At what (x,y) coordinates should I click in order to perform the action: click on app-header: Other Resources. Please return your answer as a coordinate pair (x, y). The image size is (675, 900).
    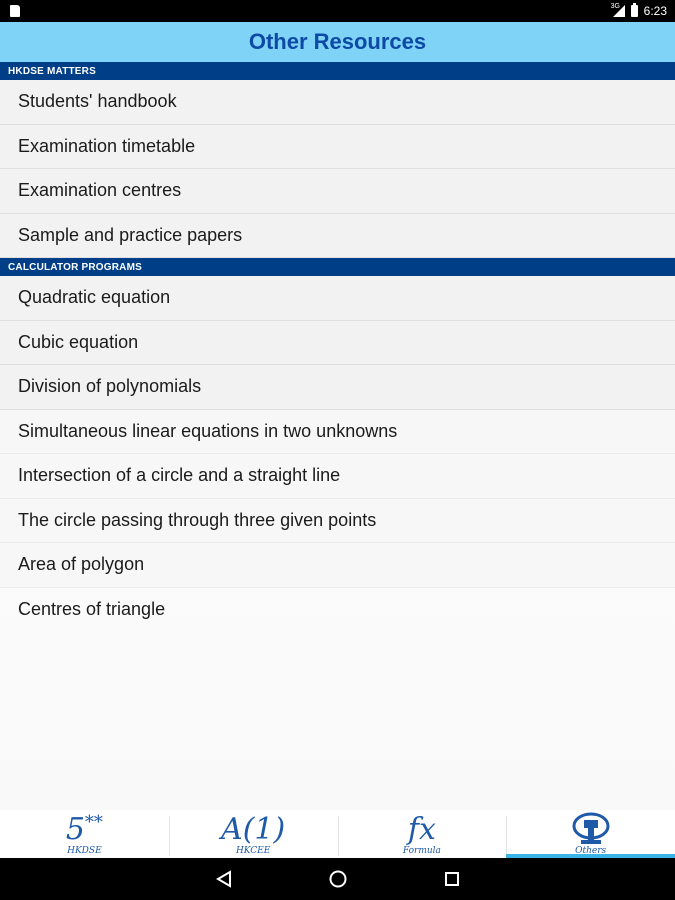
    Looking at the image, I should click on (337, 42).